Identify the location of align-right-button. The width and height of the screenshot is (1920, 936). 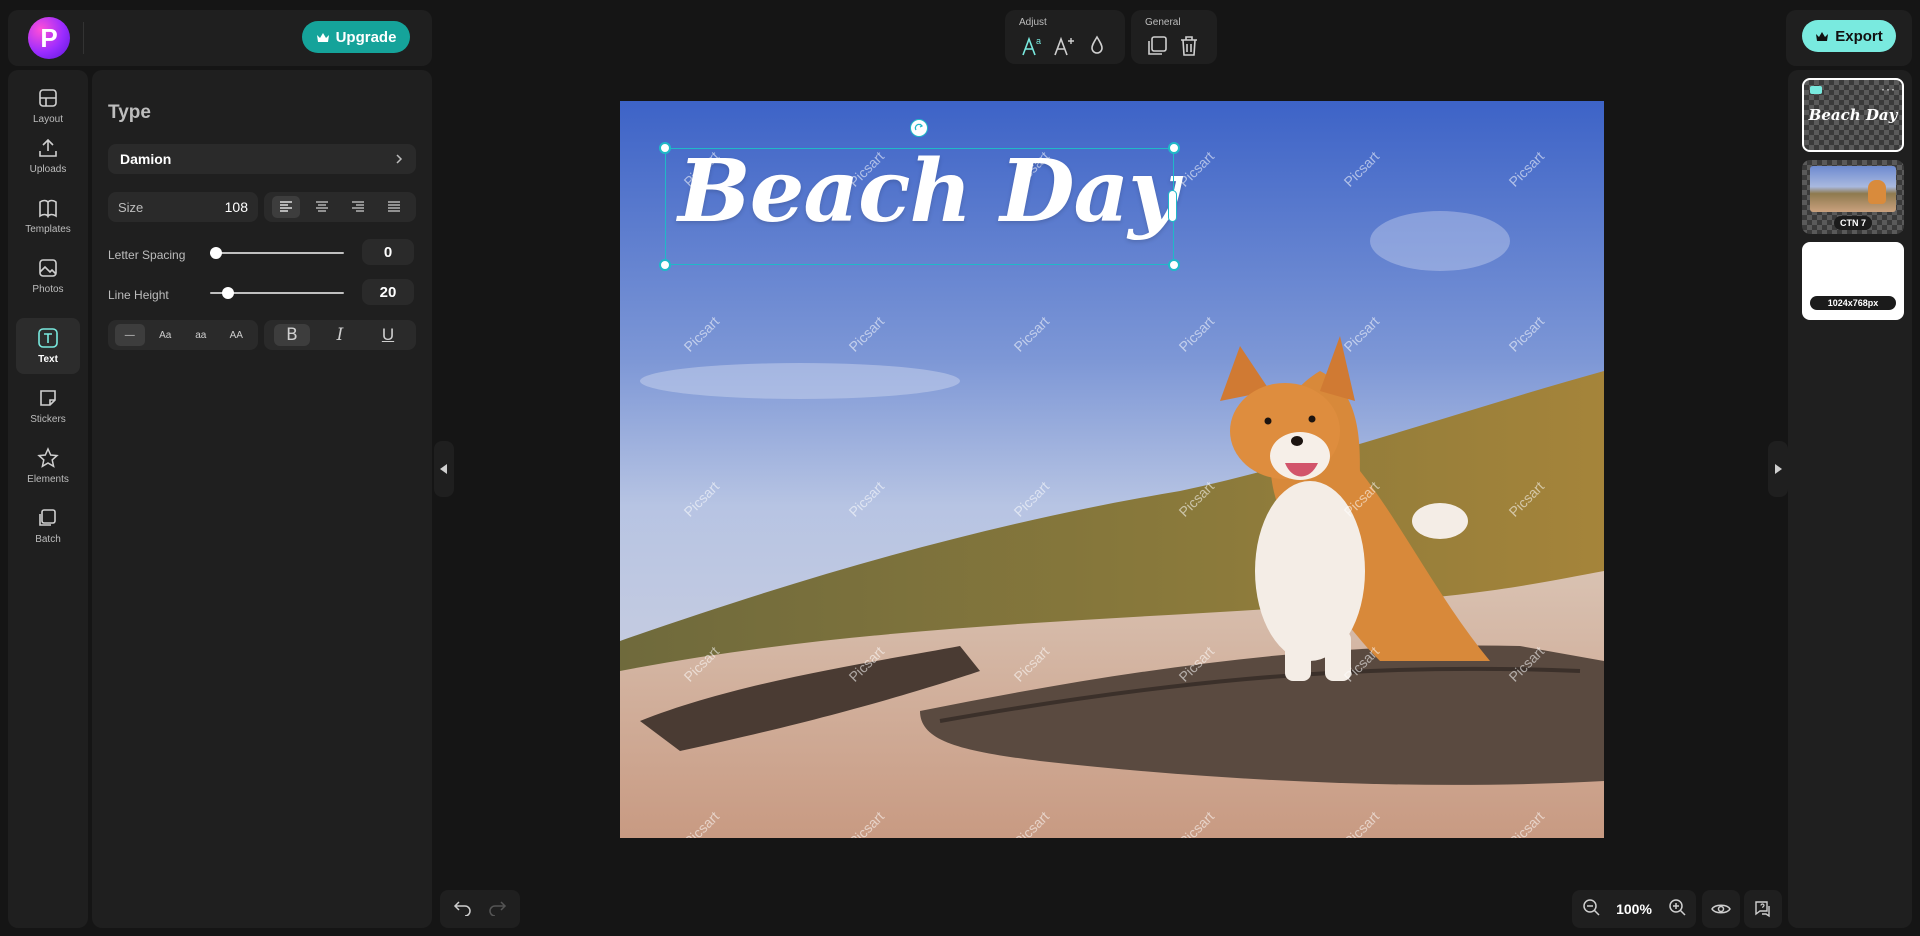
(358, 207).